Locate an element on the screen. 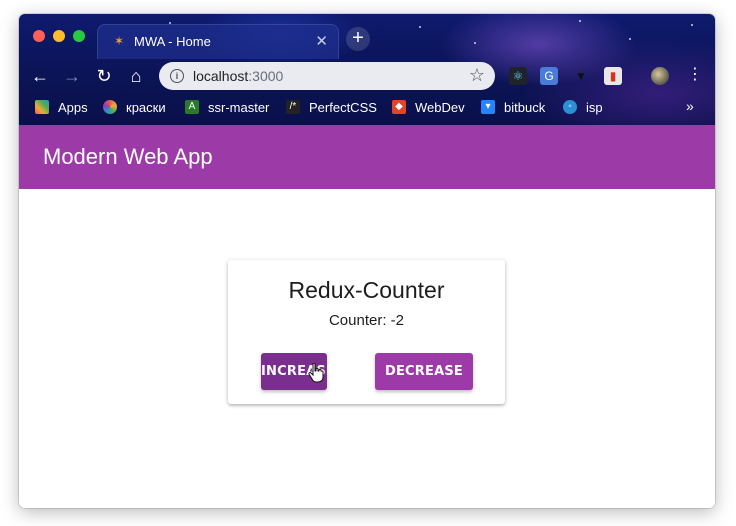  bookmark-label: bitbuck is located at coordinates (525, 107).